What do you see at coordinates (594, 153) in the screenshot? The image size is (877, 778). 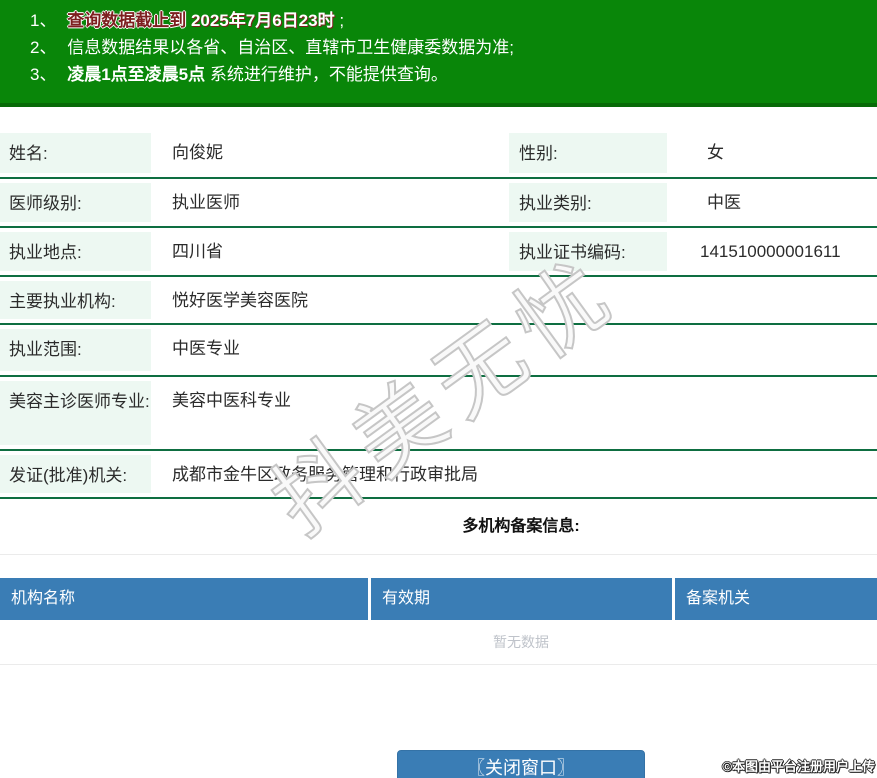 I see `field-label-gender: 性别:` at bounding box center [594, 153].